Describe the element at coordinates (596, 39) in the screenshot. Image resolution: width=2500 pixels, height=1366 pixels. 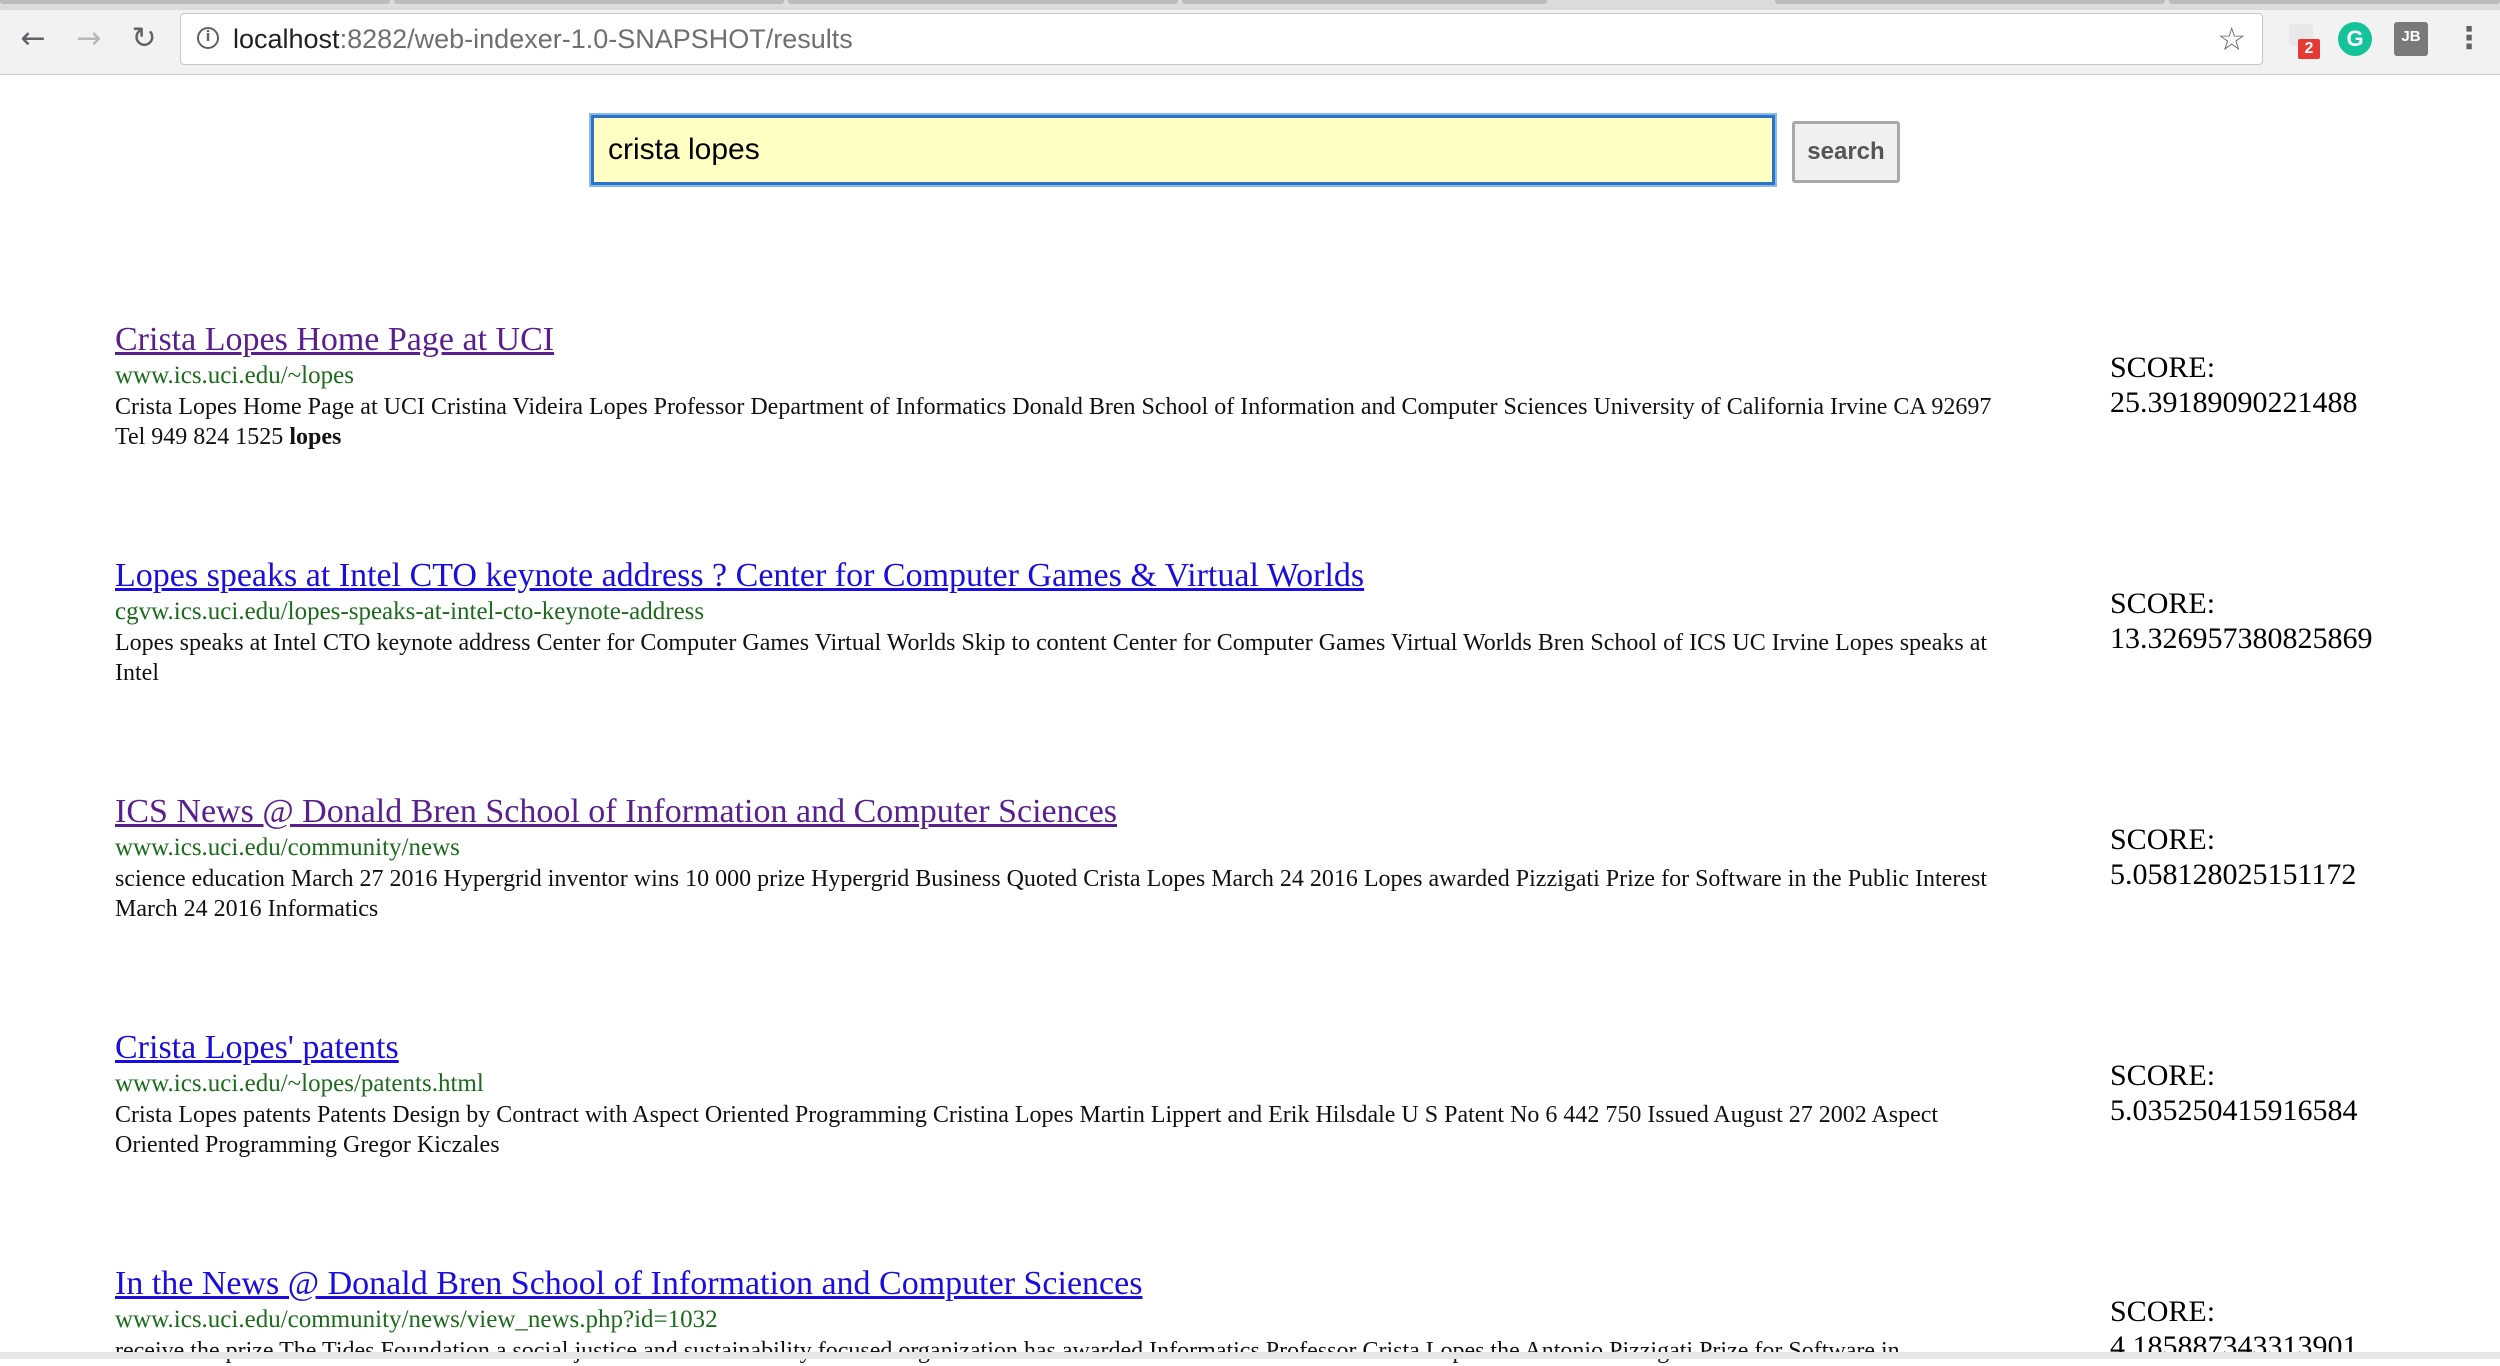
I see `url-path: :8282/web-indexer-1.0-SNAPSHOT/results` at that location.